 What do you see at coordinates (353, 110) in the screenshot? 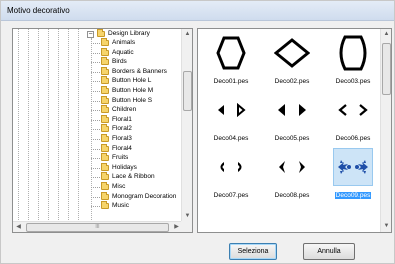
I see `chevron-pair-icon` at bounding box center [353, 110].